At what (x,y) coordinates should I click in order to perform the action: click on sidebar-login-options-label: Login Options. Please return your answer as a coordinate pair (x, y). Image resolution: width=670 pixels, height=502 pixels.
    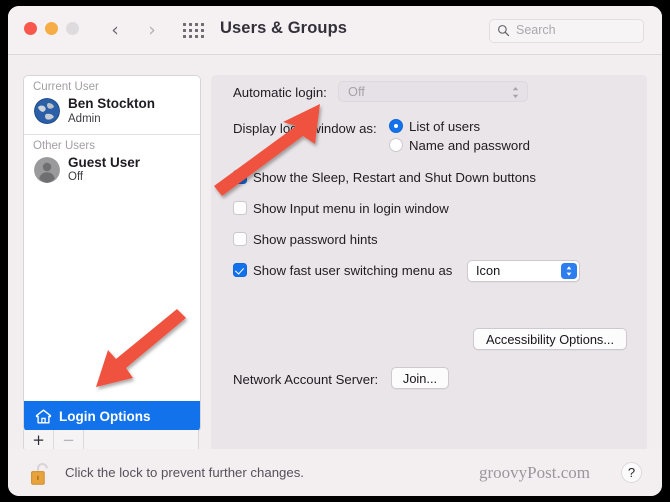
    Looking at the image, I should click on (105, 416).